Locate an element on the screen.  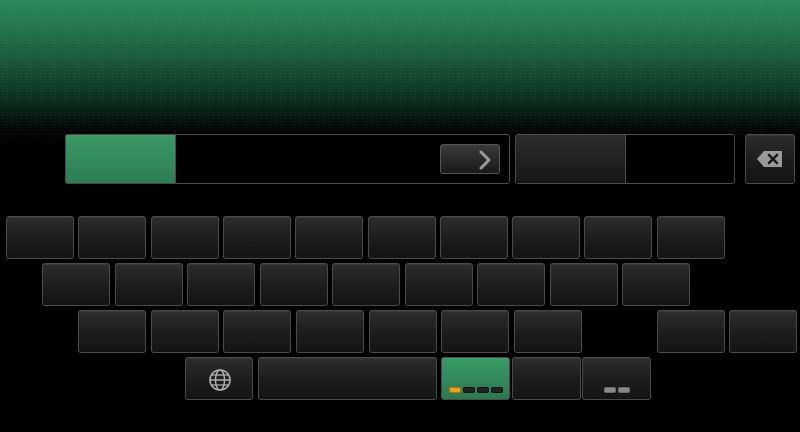
backspace-button is located at coordinates (770, 159).